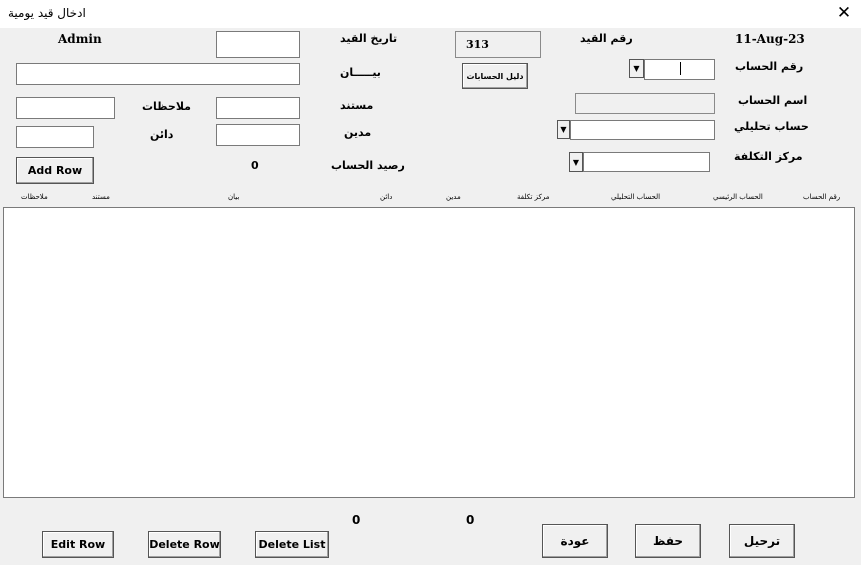 The width and height of the screenshot is (861, 565). Describe the element at coordinates (358, 132) in the screenshot. I see `debit-label: مدين` at that location.